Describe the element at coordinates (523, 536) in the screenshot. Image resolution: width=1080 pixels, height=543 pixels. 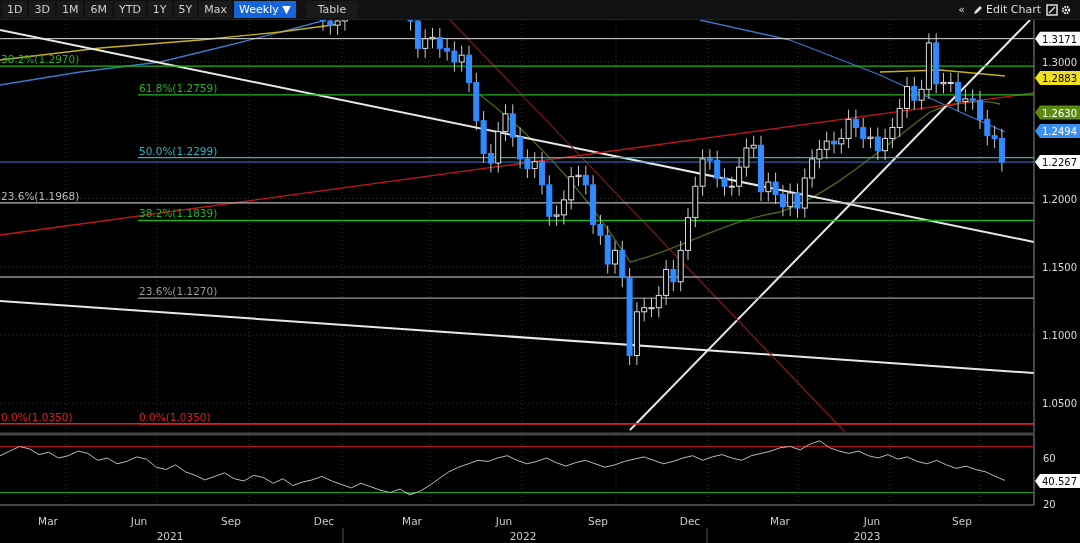
I see `year-label: 2022` at that location.